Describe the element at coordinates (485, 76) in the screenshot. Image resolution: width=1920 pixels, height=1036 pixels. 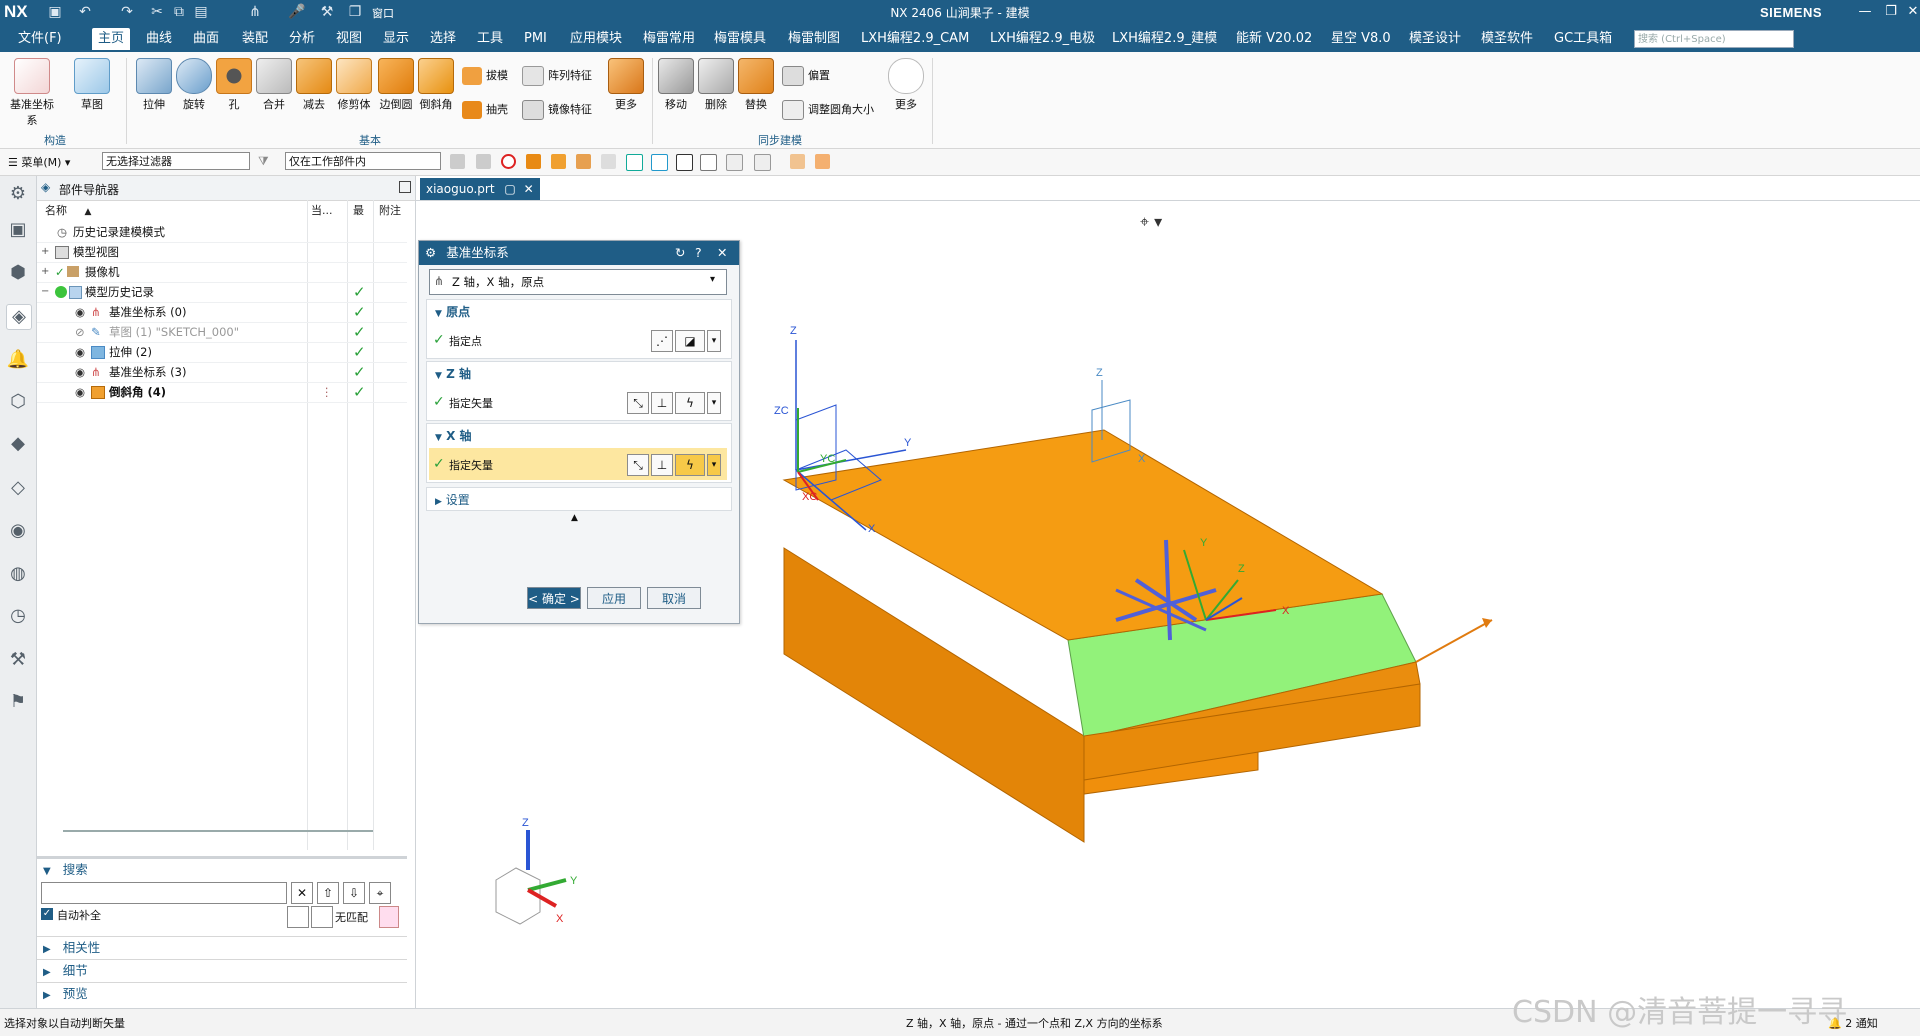
I see `draft-button: 拔模` at that location.